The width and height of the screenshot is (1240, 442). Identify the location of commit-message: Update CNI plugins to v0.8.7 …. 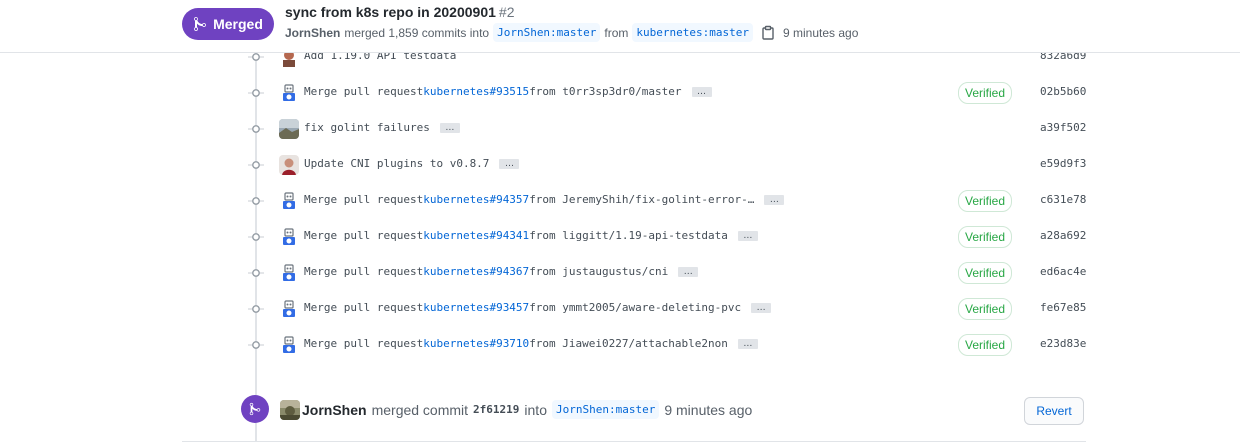
(412, 163).